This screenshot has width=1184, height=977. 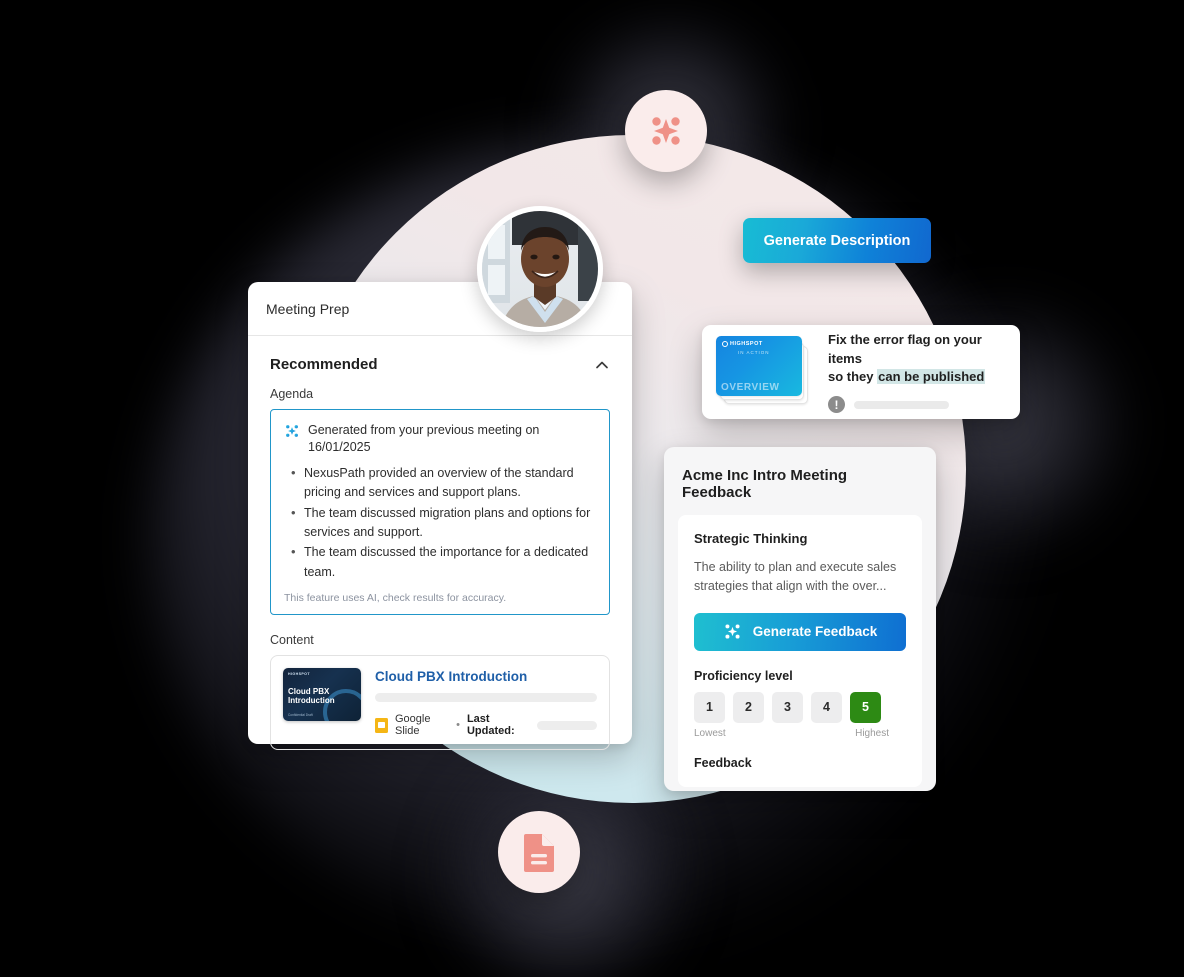 What do you see at coordinates (311, 696) in the screenshot?
I see `thumbnail-title: Cloud PBX Introduction` at bounding box center [311, 696].